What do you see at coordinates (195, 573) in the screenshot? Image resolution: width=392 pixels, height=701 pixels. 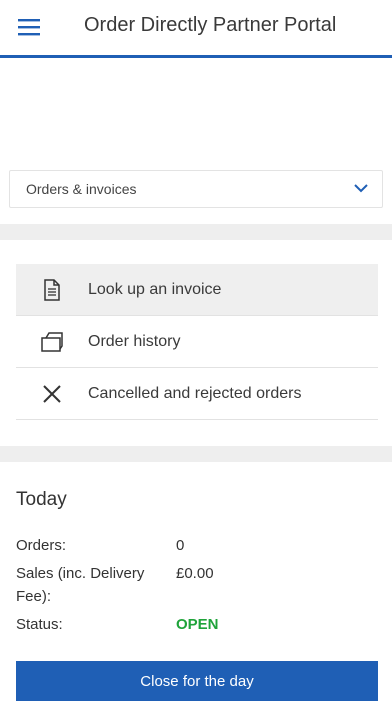 I see `sales-value: £0.00` at bounding box center [195, 573].